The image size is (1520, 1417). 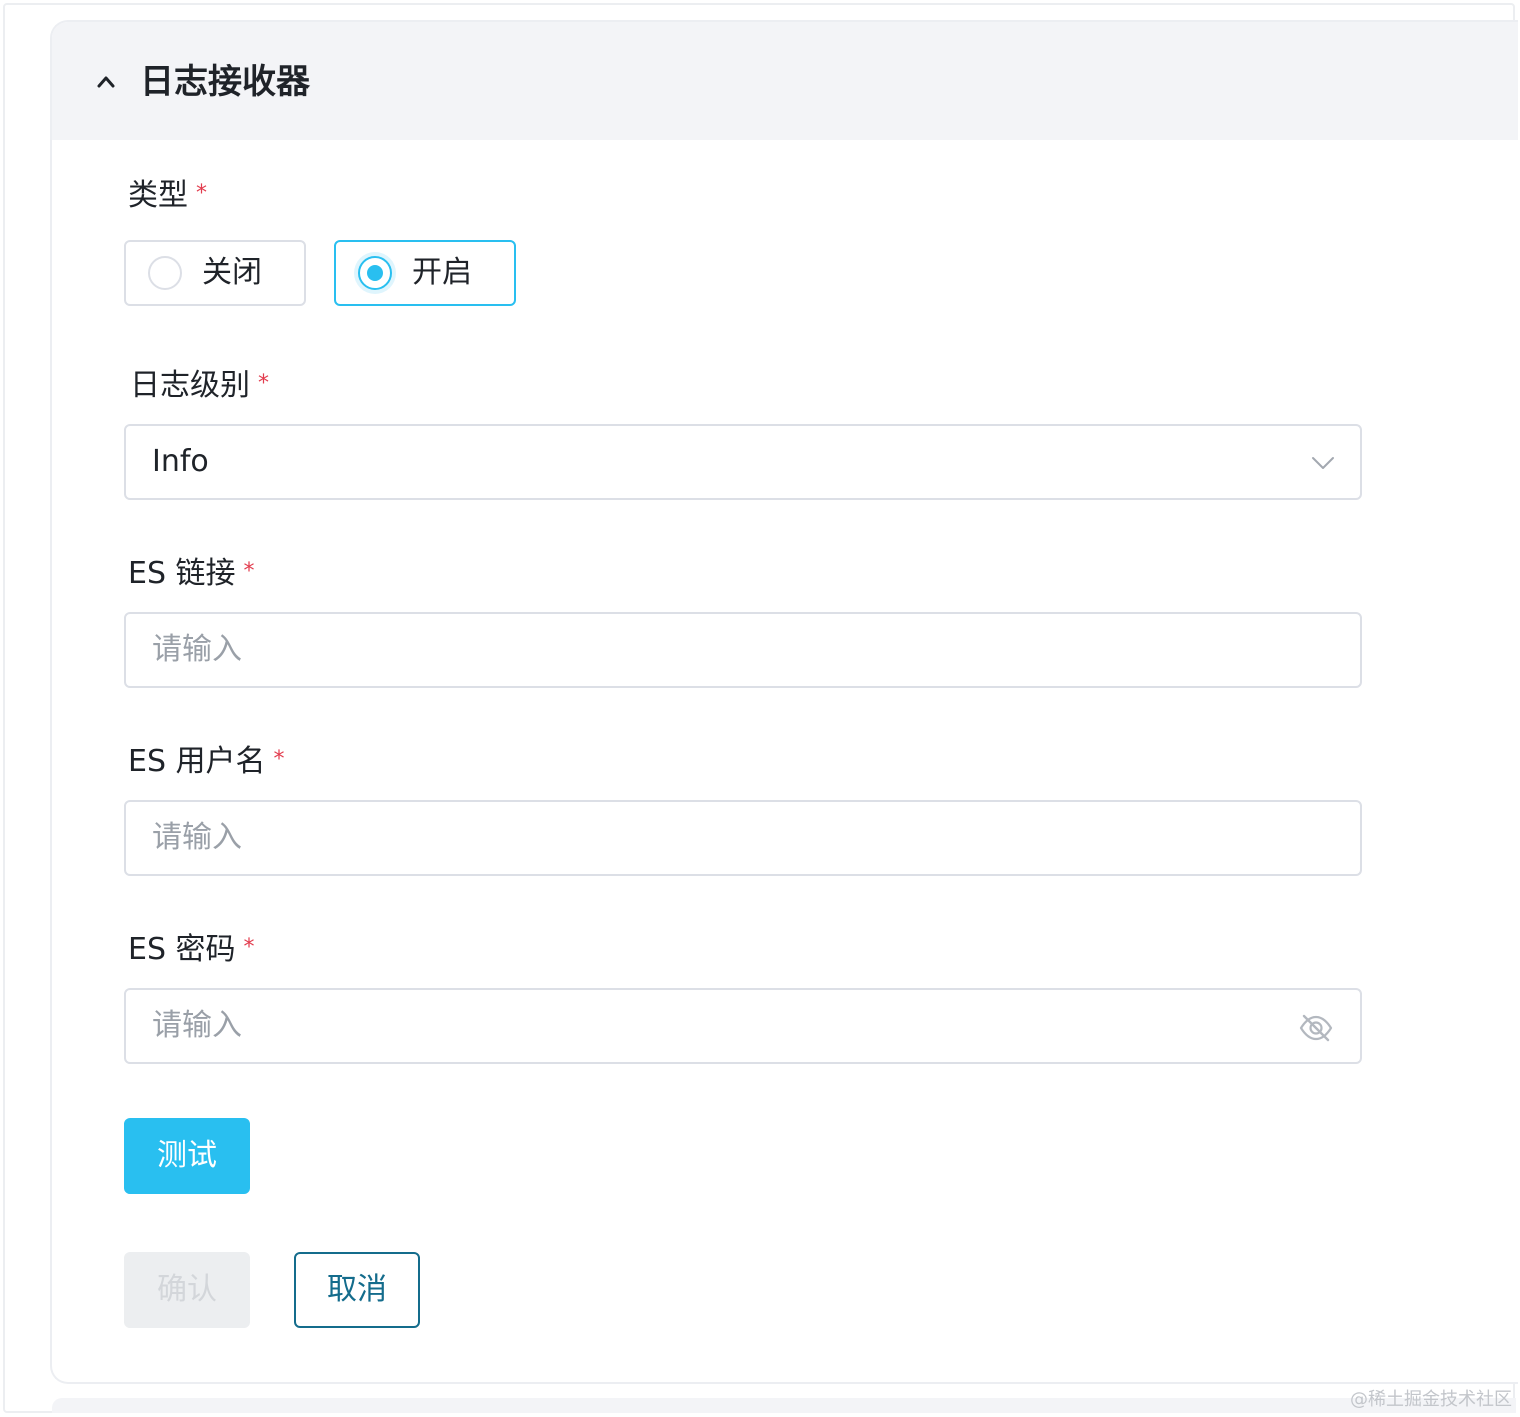 What do you see at coordinates (375, 273) in the screenshot?
I see `radio-circle-selected` at bounding box center [375, 273].